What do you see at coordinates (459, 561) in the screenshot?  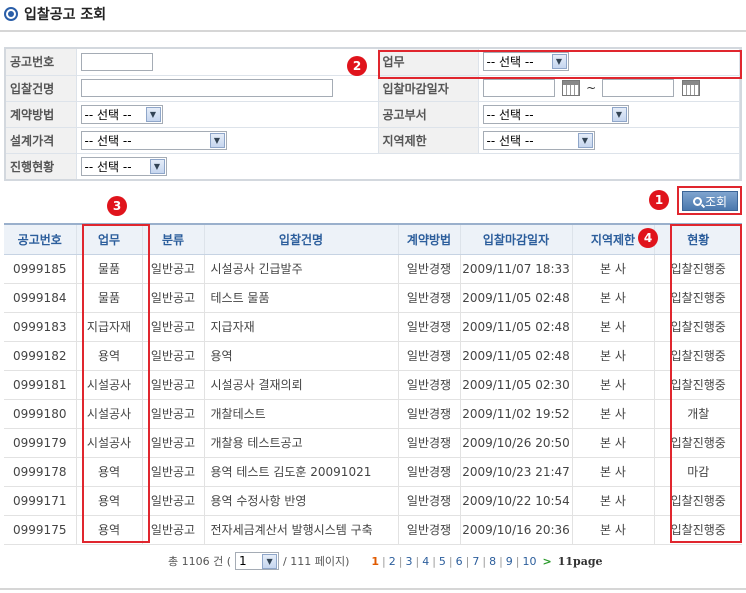 I see `page-link: 6` at bounding box center [459, 561].